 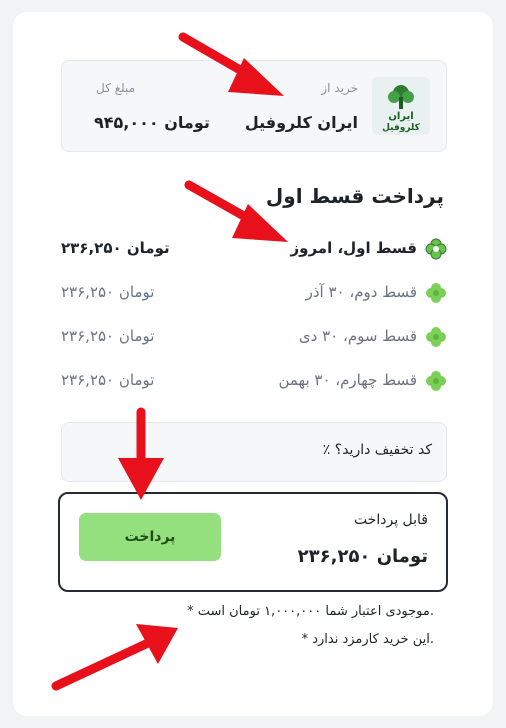 What do you see at coordinates (253, 542) in the screenshot?
I see `payment-box: قابل پرداخت ۲۳۶,۲۵۰ تومان پرداخت` at bounding box center [253, 542].